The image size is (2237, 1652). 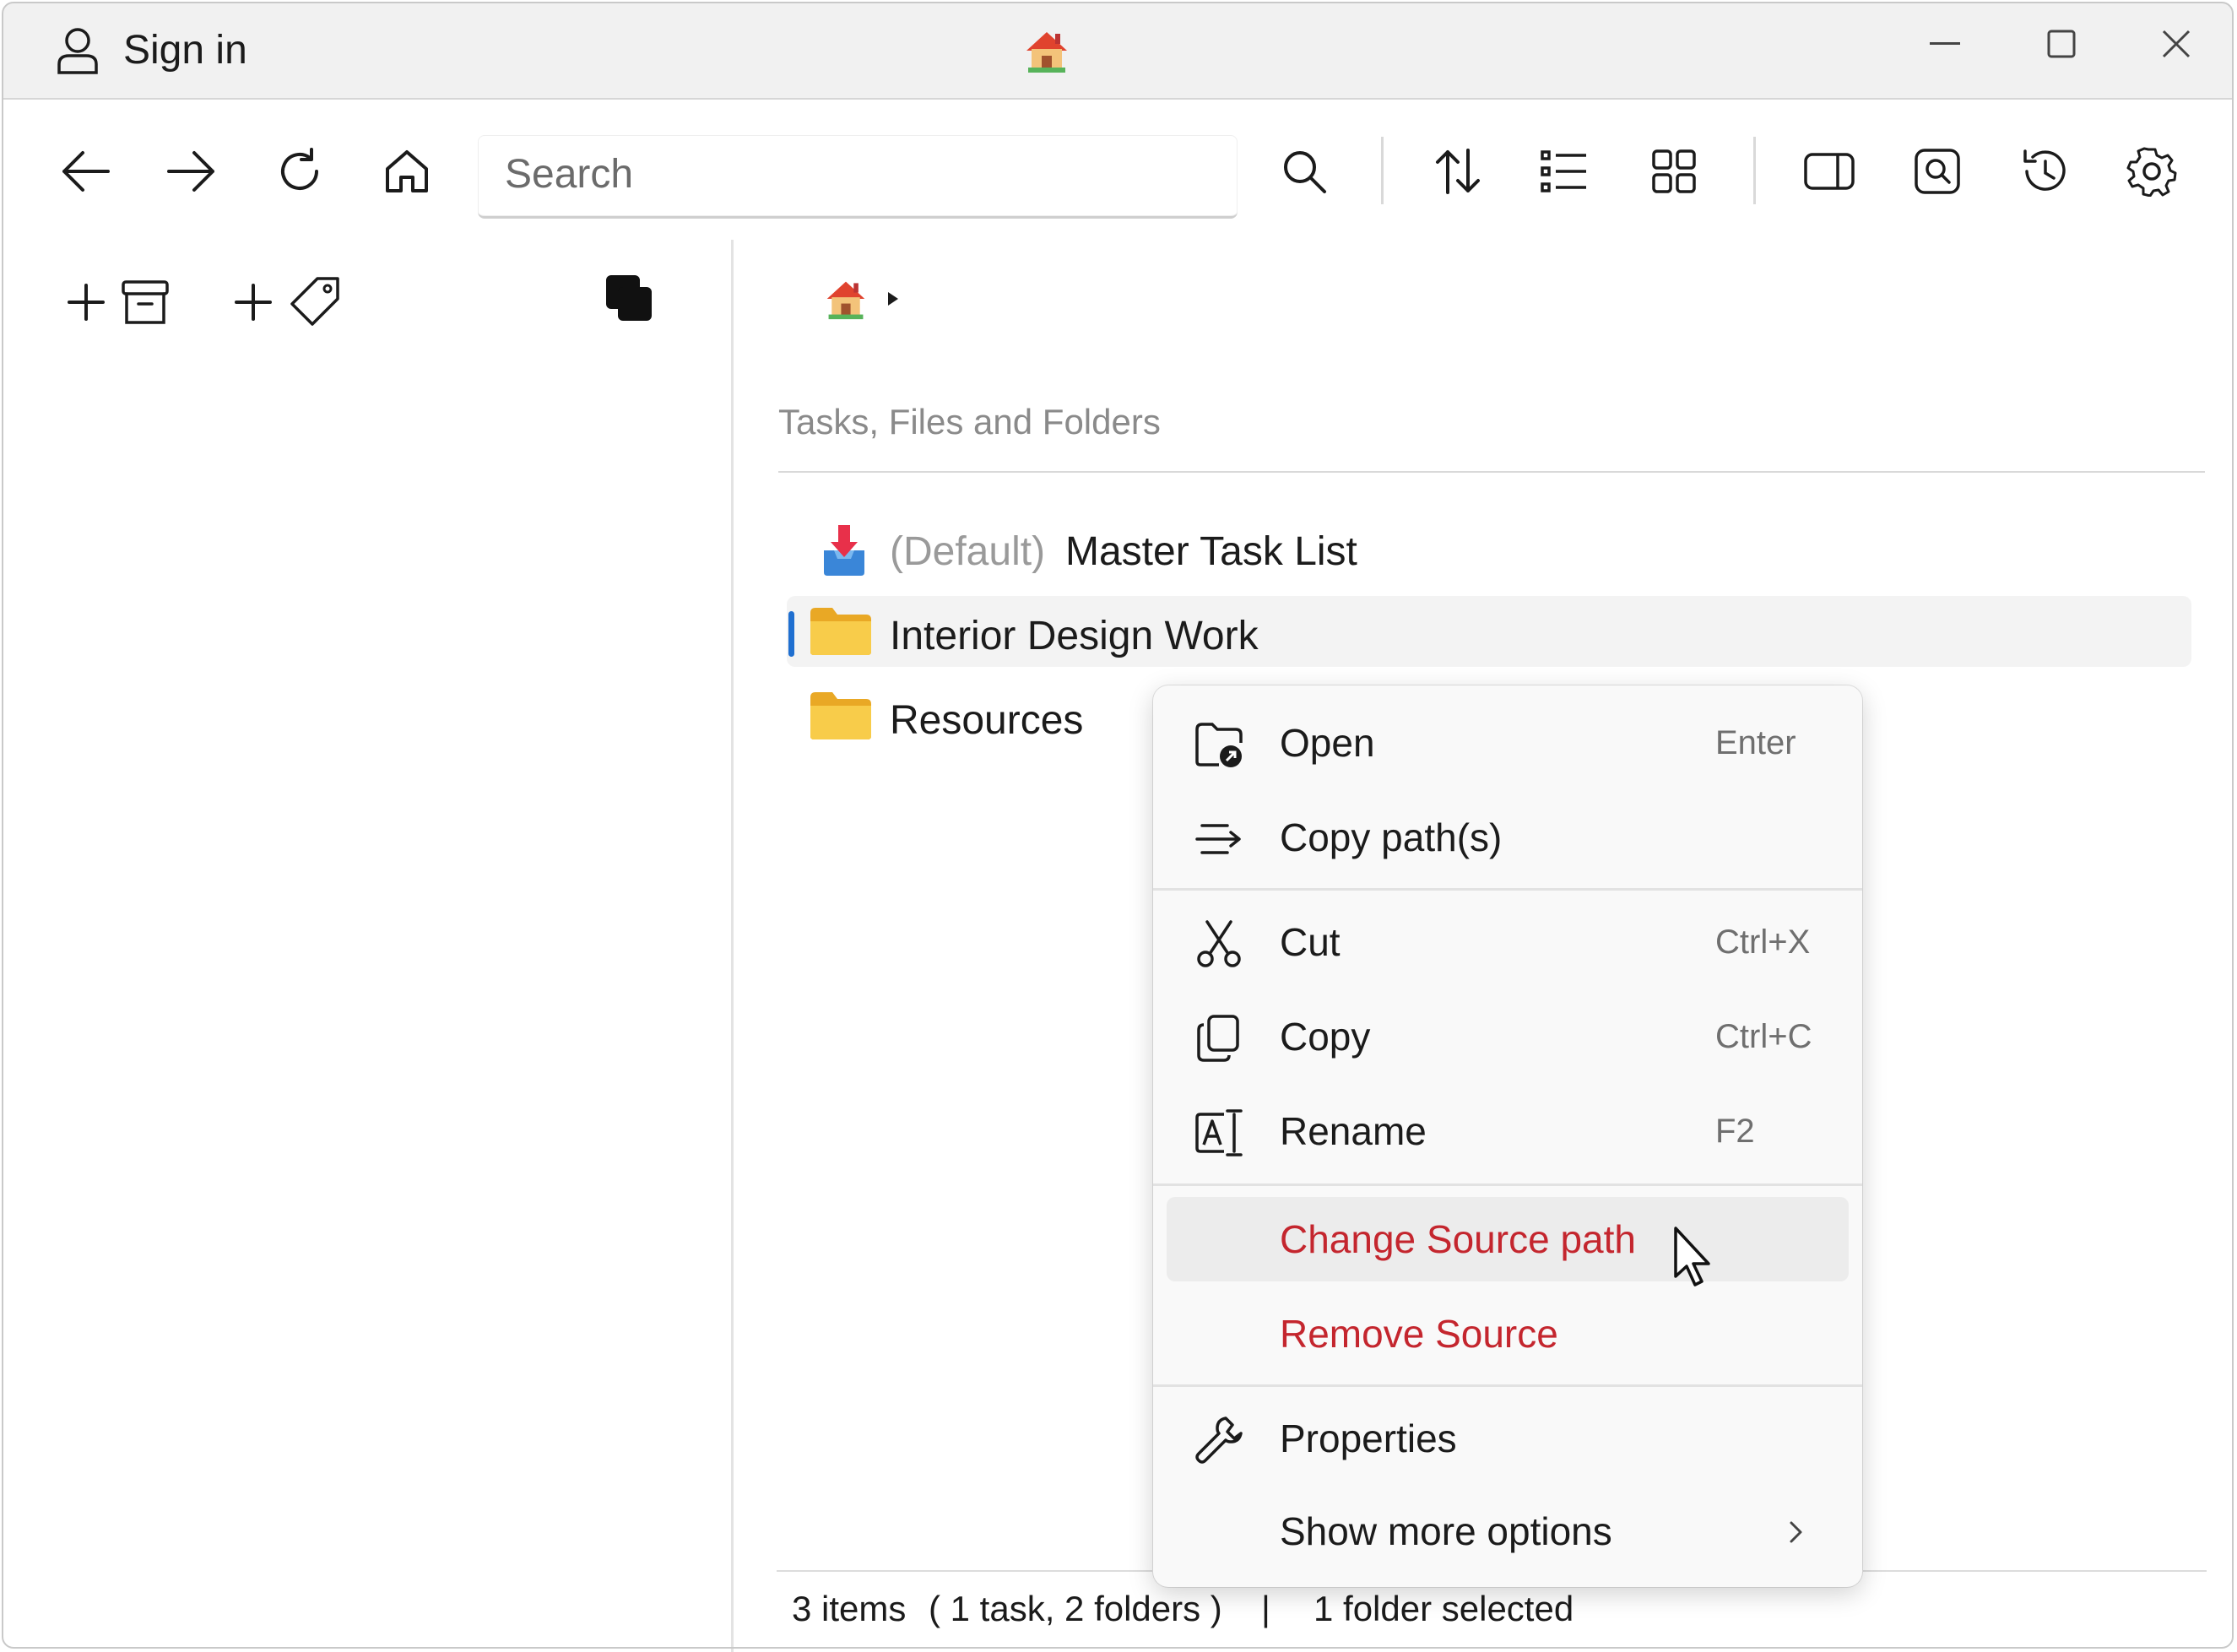 I want to click on selection-indicator, so click(x=791, y=634).